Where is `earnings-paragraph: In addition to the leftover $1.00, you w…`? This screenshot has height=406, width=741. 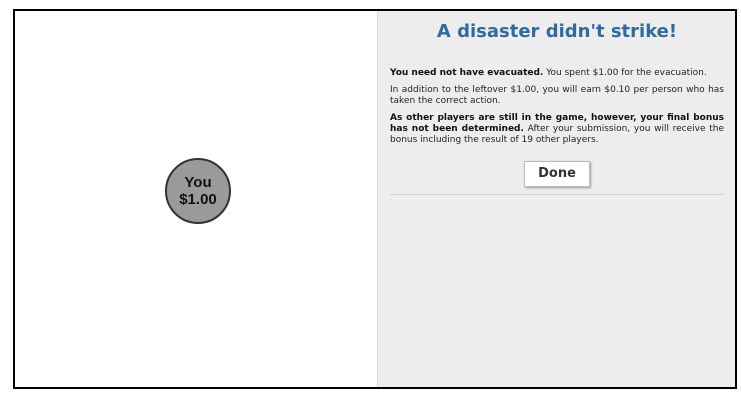 earnings-paragraph: In addition to the leftover $1.00, you w… is located at coordinates (557, 95).